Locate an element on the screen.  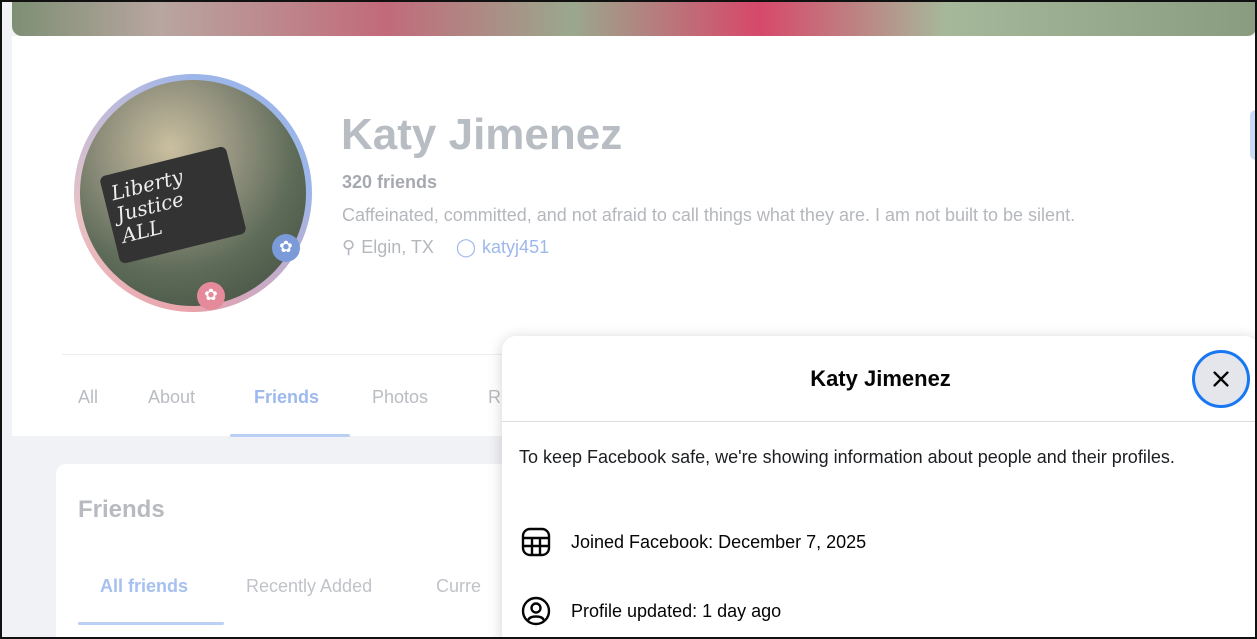
avatar-image: Liberty Justice ALL is located at coordinates (193, 193).